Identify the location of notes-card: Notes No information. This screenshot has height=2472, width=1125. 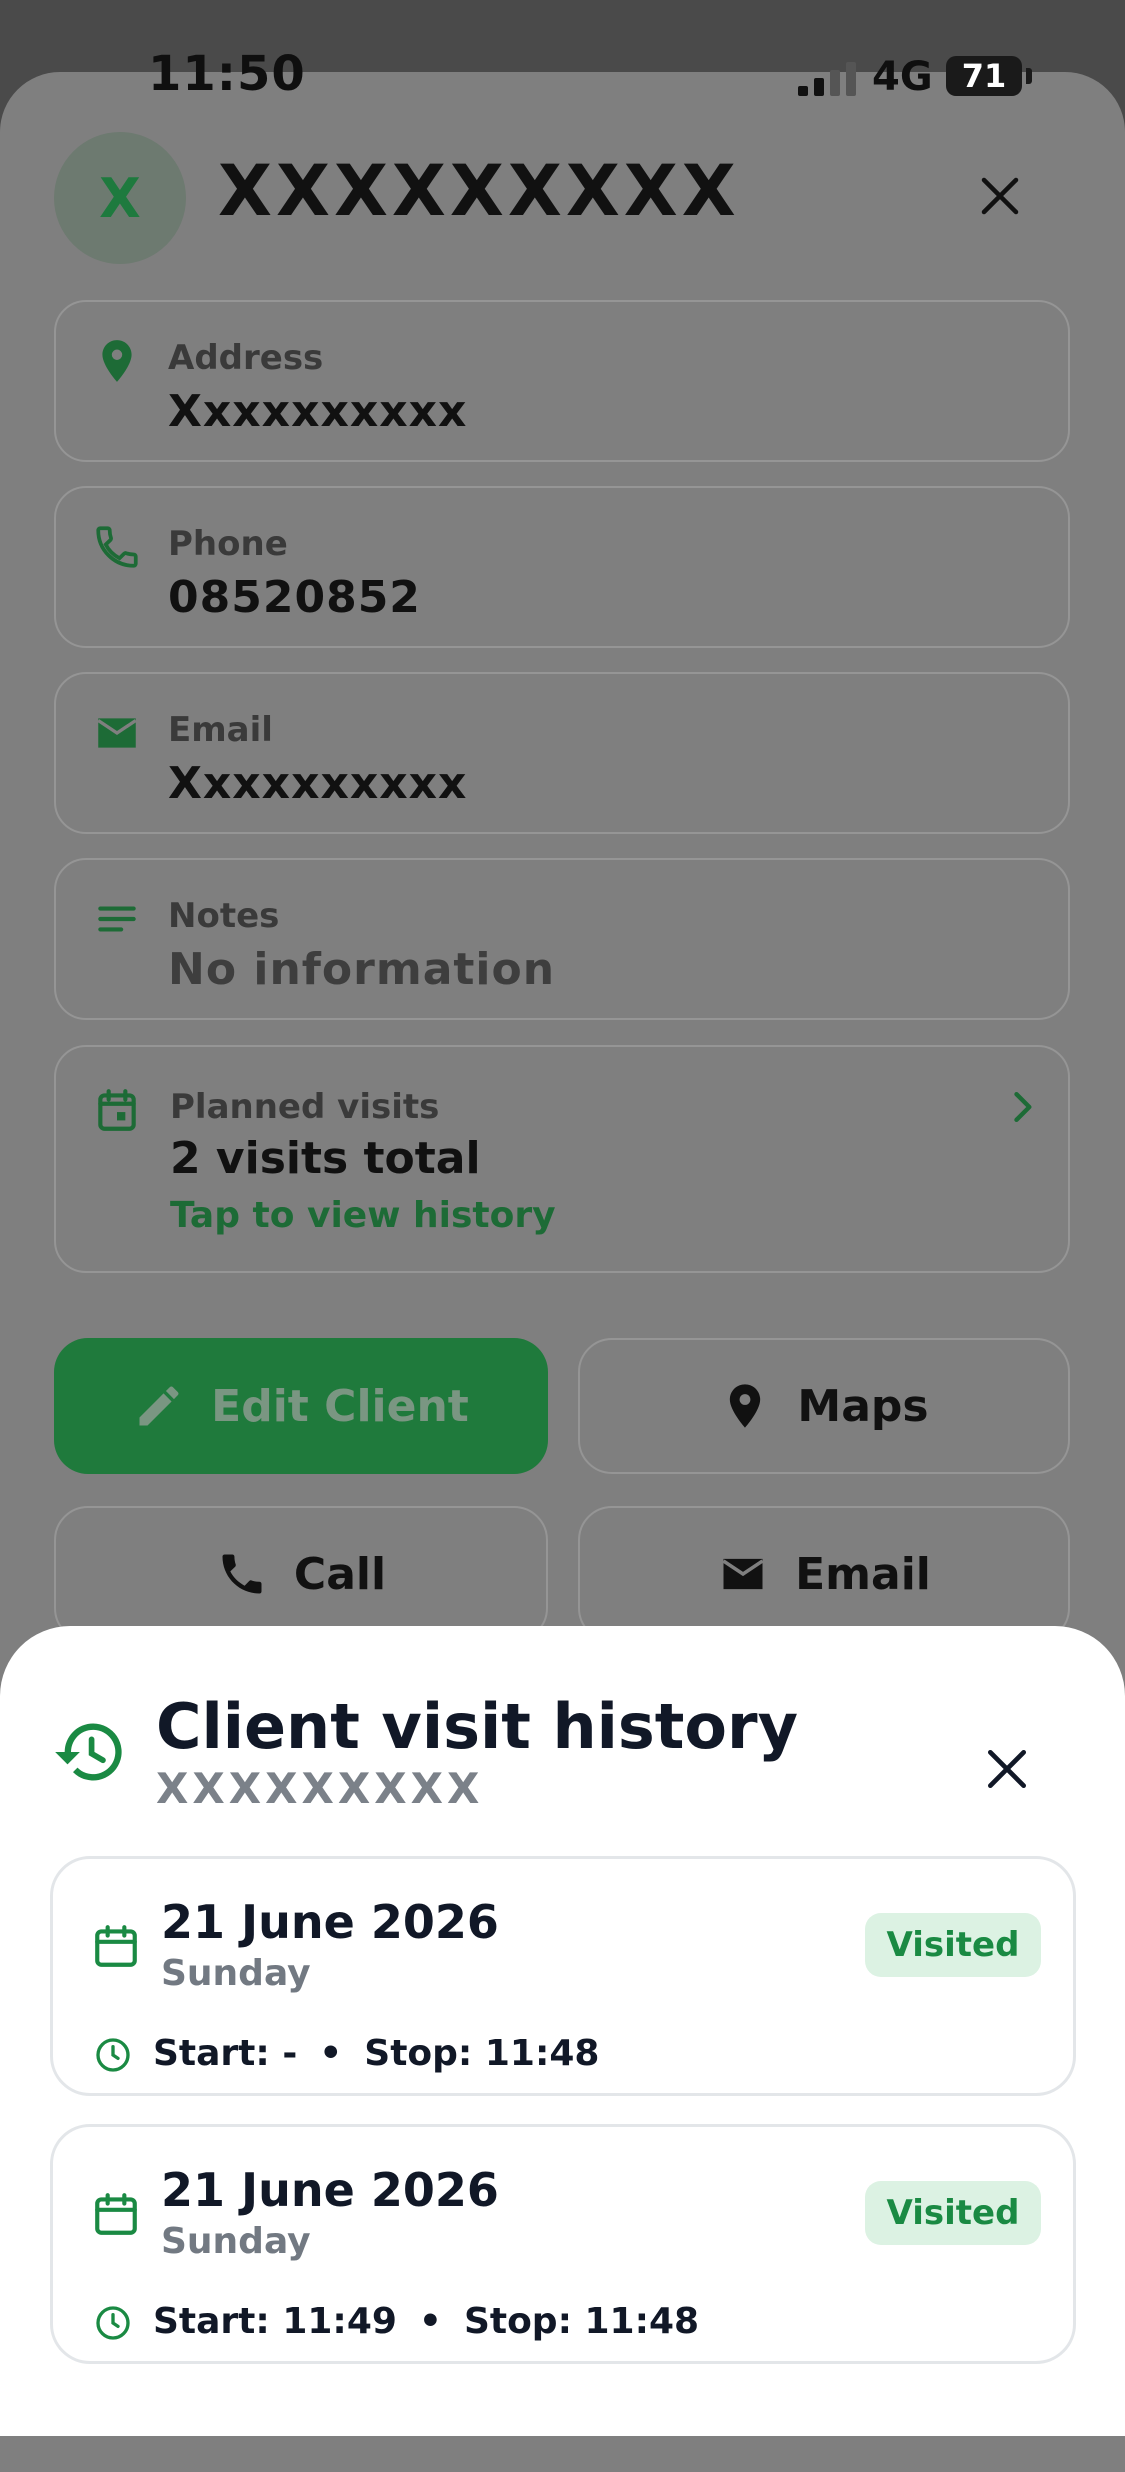
(562, 939).